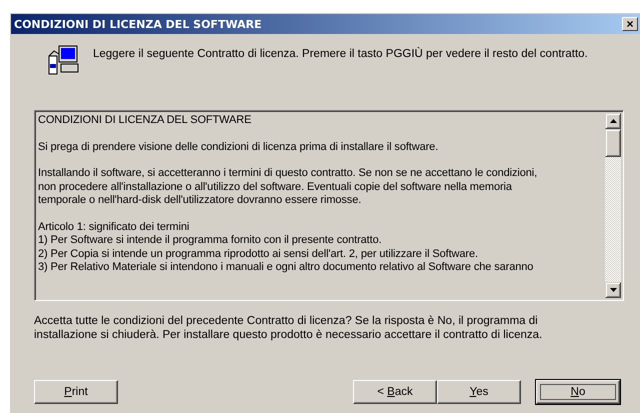 This screenshot has height=413, width=640. Describe the element at coordinates (63, 60) in the screenshot. I see `computer-installer-icon` at that location.